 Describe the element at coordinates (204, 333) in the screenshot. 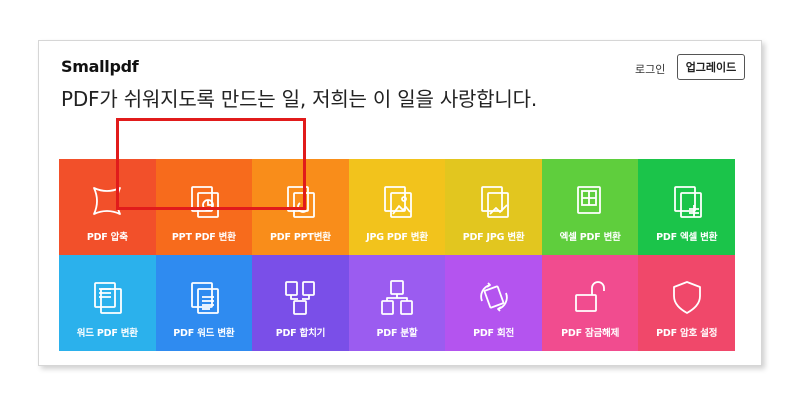

I see `tool-label: PDF 워드 변환` at that location.